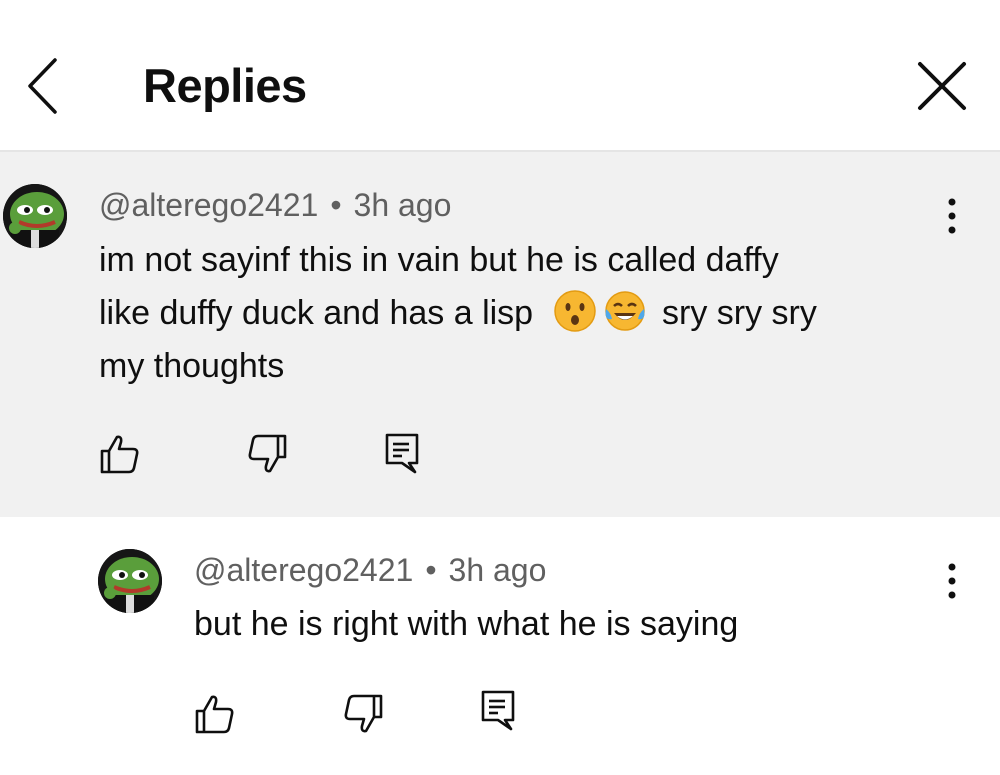  I want to click on close-icon, so click(942, 86).